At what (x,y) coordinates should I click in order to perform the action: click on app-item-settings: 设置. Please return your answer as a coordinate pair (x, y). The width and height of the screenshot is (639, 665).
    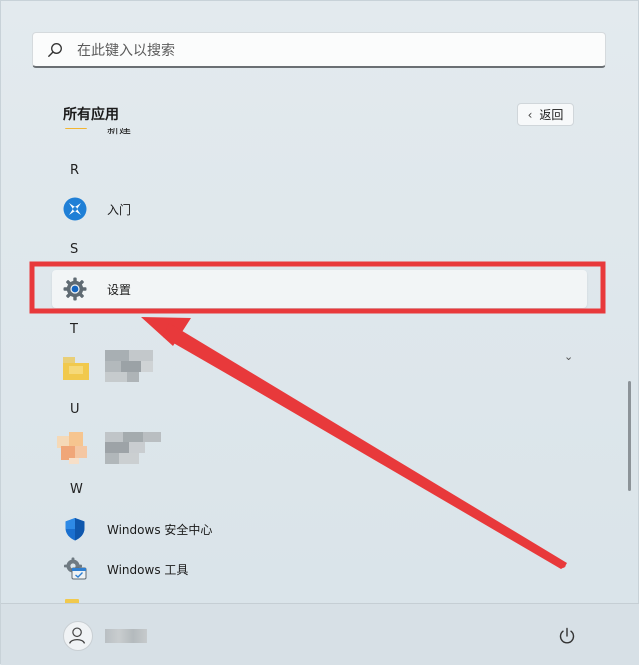
    Looking at the image, I should click on (319, 289).